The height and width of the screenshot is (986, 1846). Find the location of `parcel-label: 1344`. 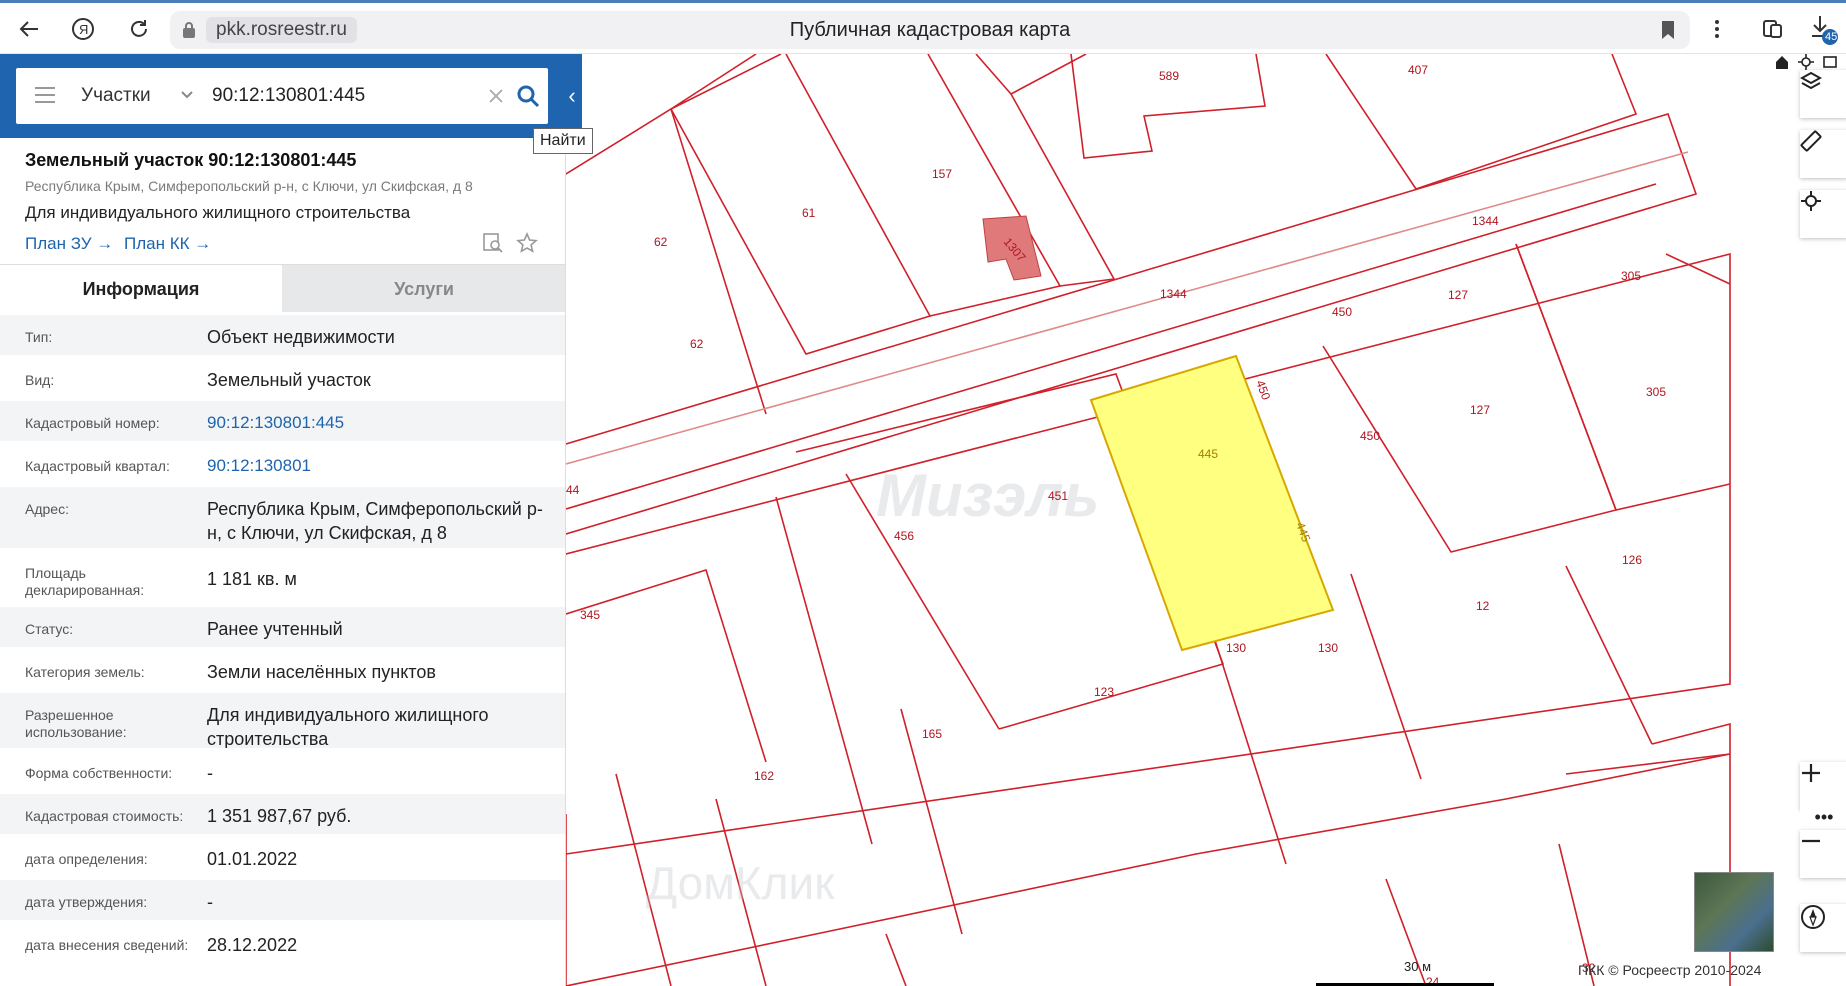

parcel-label: 1344 is located at coordinates (1485, 221).